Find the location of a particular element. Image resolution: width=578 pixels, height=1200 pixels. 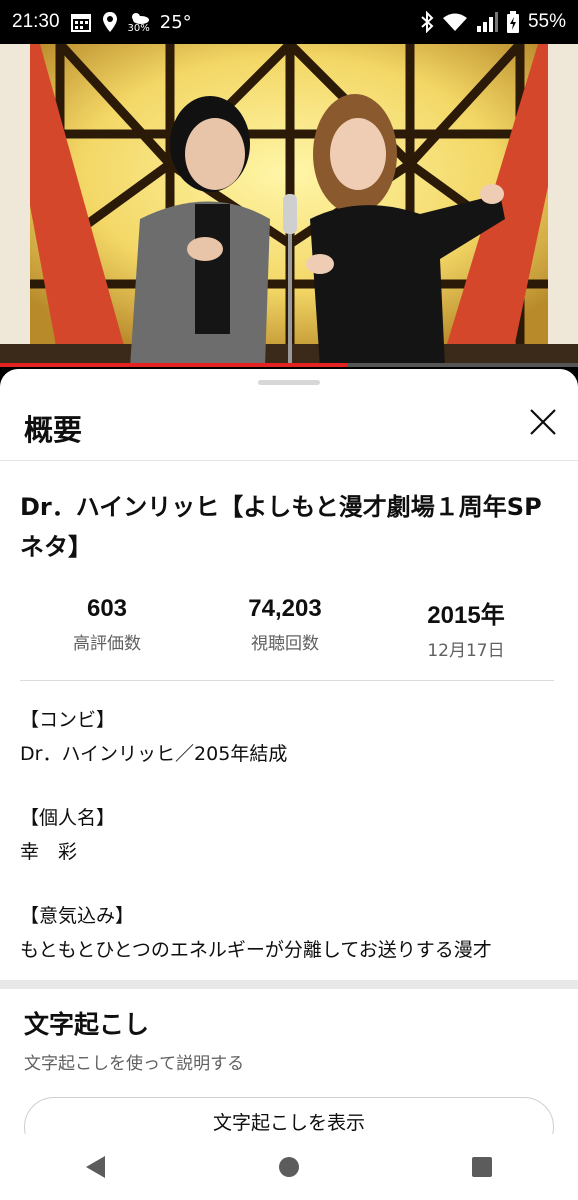

back-button is located at coordinates (96, 1167).